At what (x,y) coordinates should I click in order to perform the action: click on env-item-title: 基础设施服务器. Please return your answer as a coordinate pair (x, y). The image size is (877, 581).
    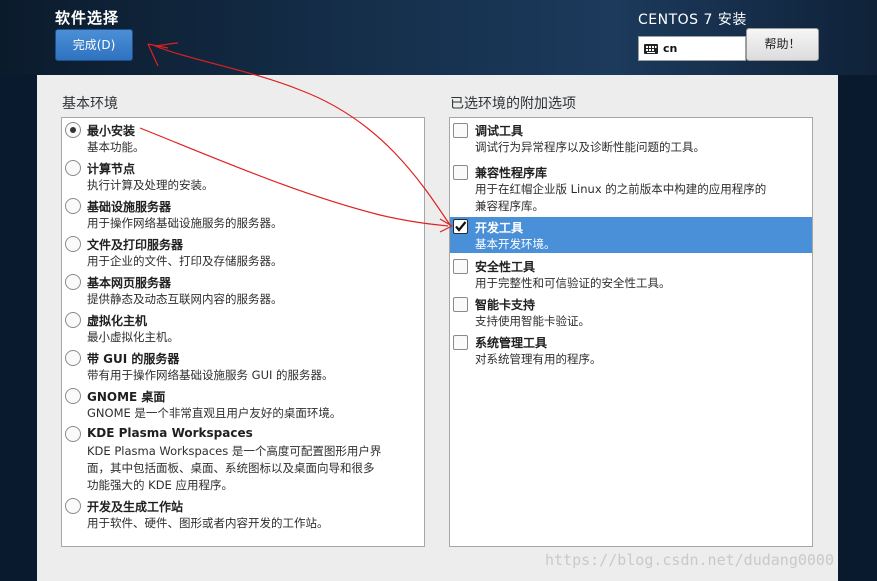
    Looking at the image, I should click on (129, 207).